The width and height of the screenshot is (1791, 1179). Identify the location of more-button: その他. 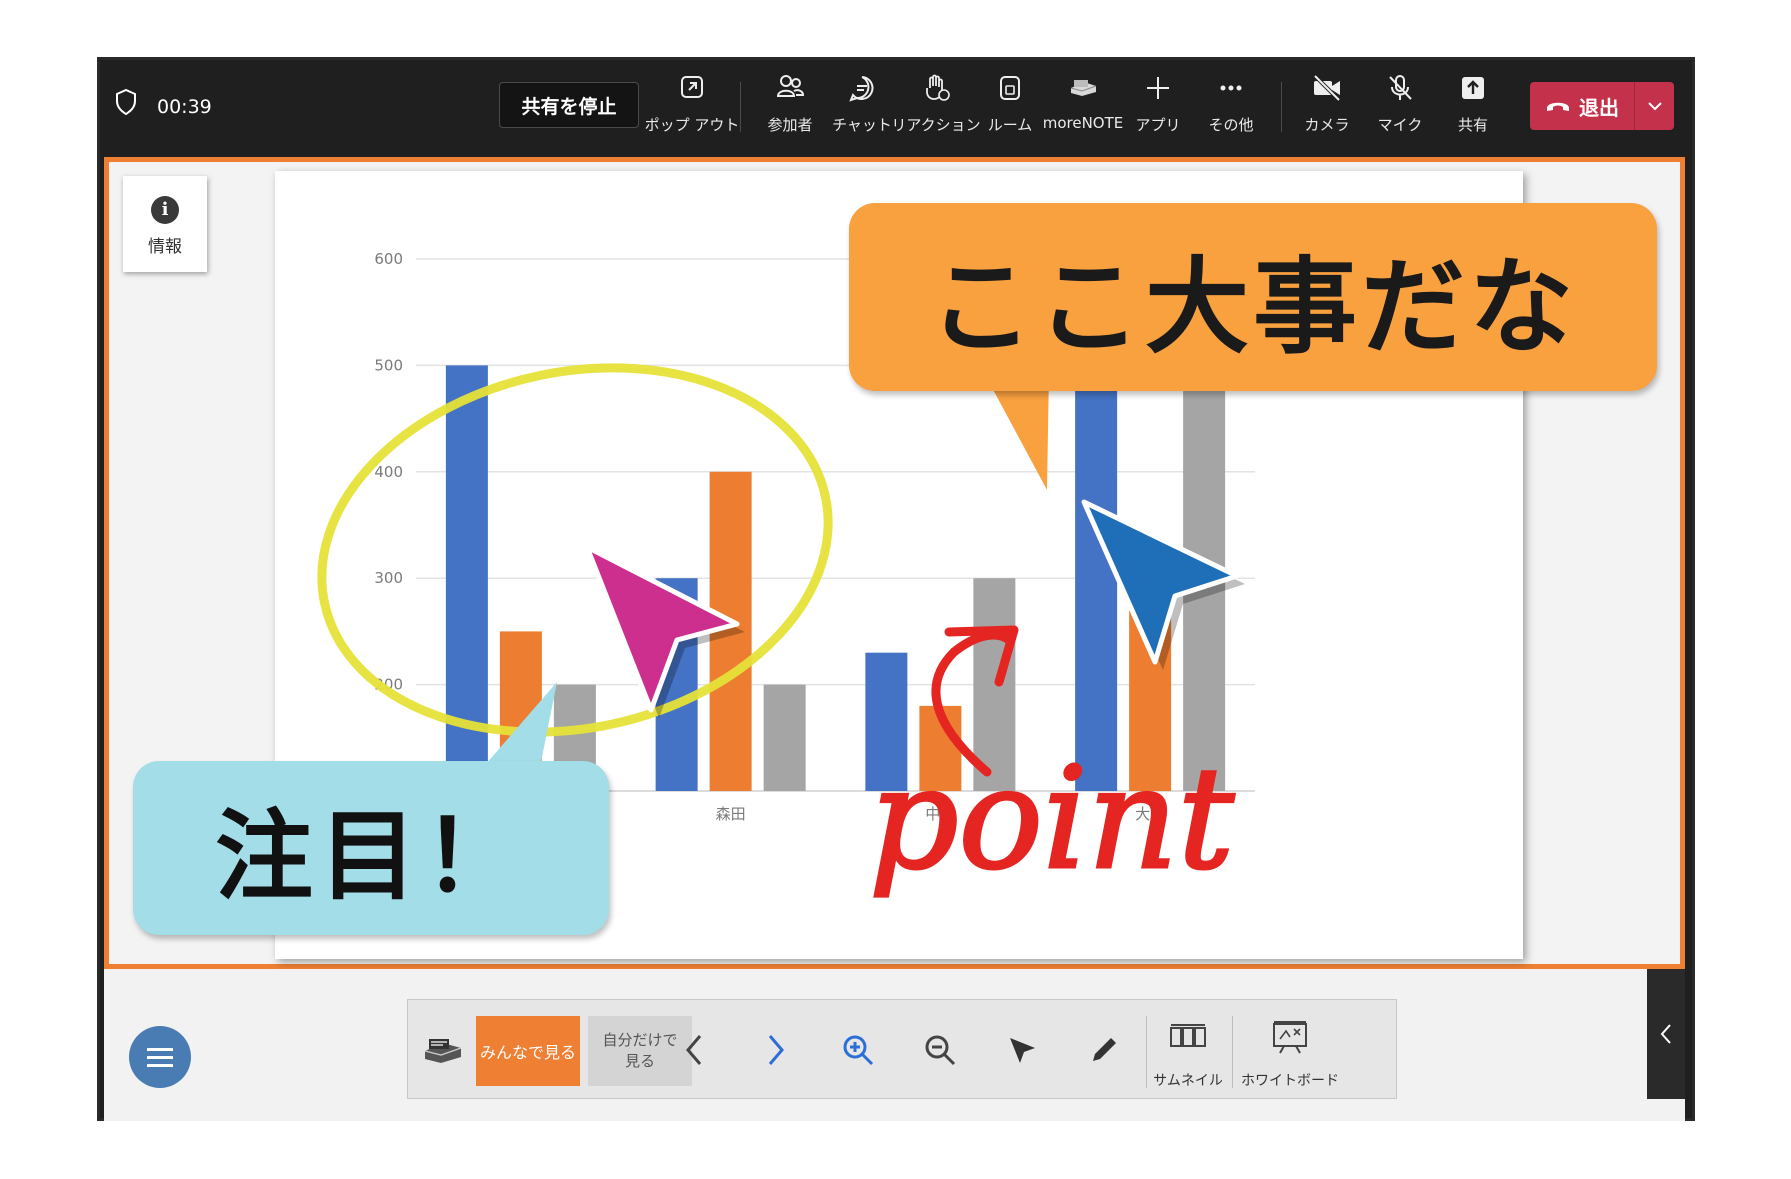
(1231, 109).